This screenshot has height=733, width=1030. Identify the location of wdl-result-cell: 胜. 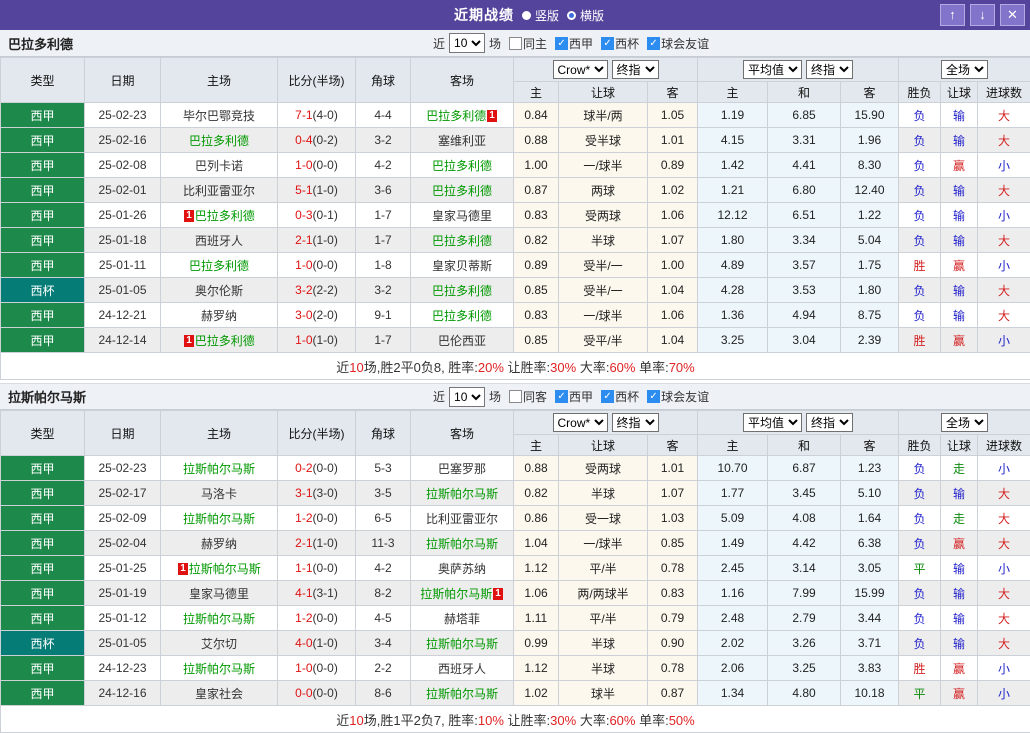
(920, 340).